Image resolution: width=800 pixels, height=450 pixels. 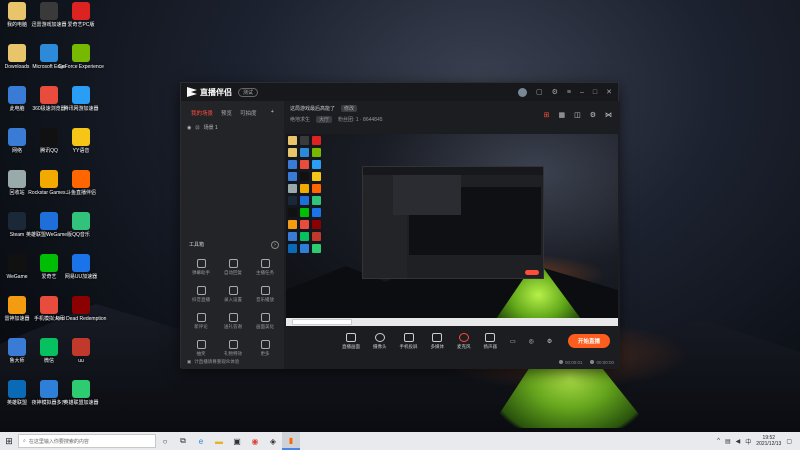 What do you see at coordinates (237, 441) in the screenshot?
I see `store-icon: ▣` at bounding box center [237, 441].